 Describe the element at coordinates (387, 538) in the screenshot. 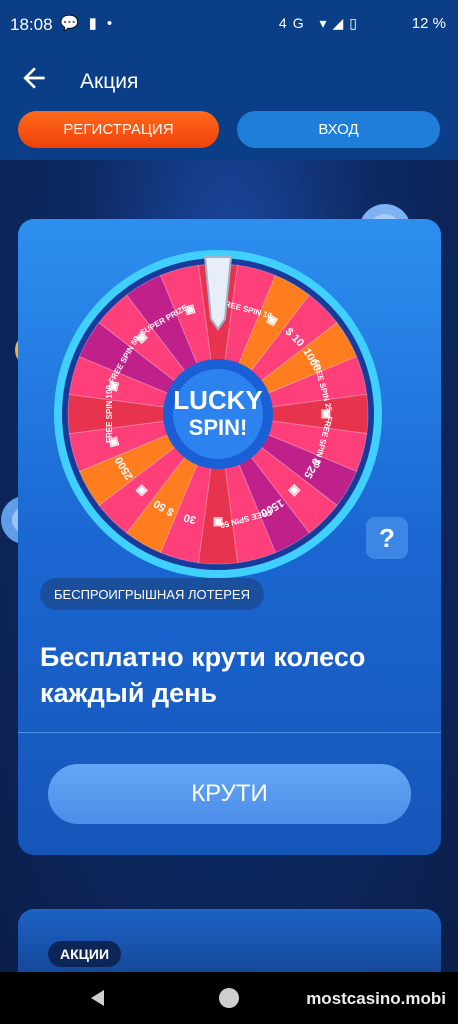

I see `help-button: ?` at that location.